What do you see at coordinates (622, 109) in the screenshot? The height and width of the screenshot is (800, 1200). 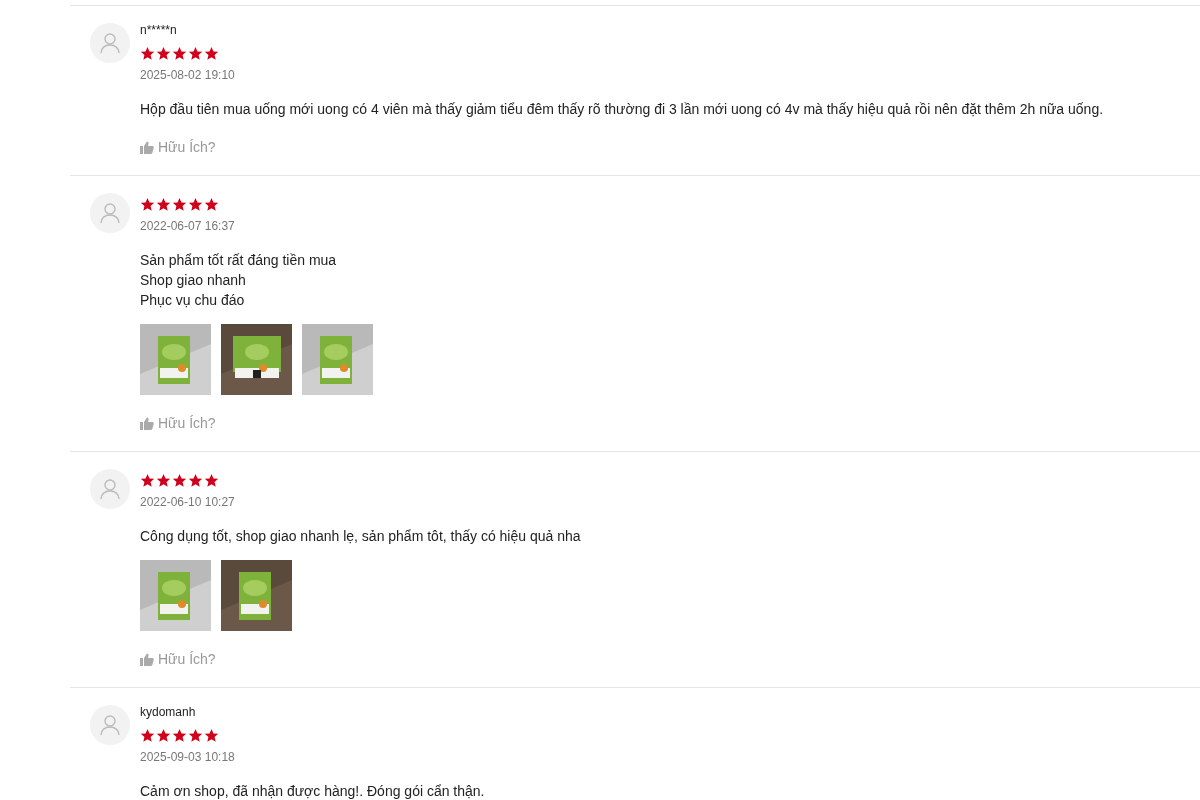 I see `review-text: Hộp đầu tiên mua uống mới uong có 4 viên mà thấy giảm tiểu đêm thấy rõ thường đi 3 lần mới uong có 4v mà thấy hiệu quả rồi nên đặt thêm 2h nữa uống.` at bounding box center [622, 109].